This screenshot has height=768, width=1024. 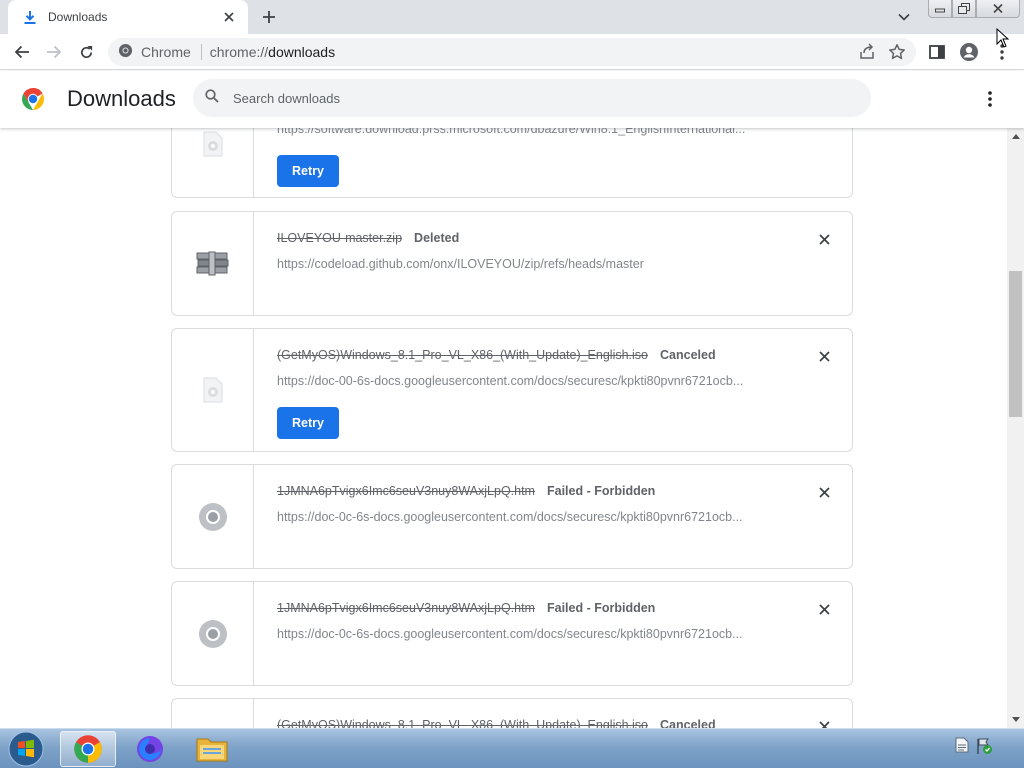 What do you see at coordinates (78, 17) in the screenshot?
I see `tab-title: Downloads` at bounding box center [78, 17].